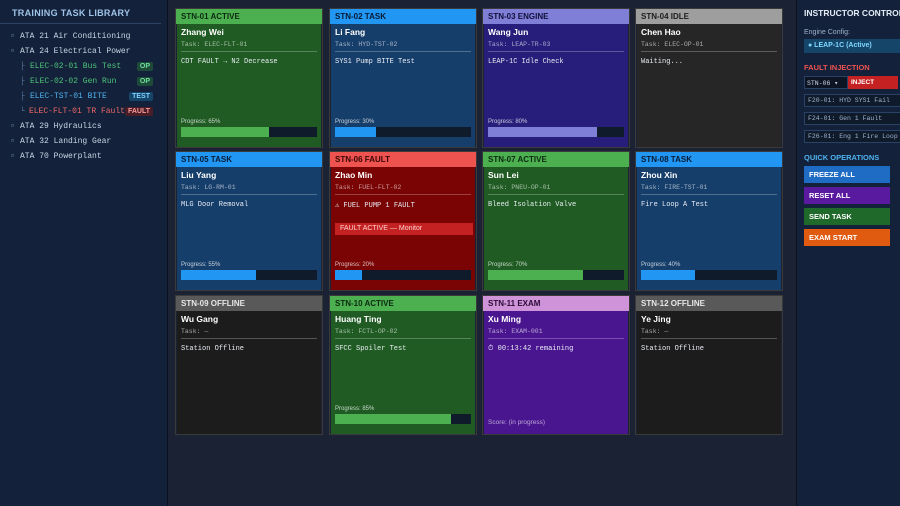 The image size is (900, 506). I want to click on station-header: STN-05 TASK, so click(249, 159).